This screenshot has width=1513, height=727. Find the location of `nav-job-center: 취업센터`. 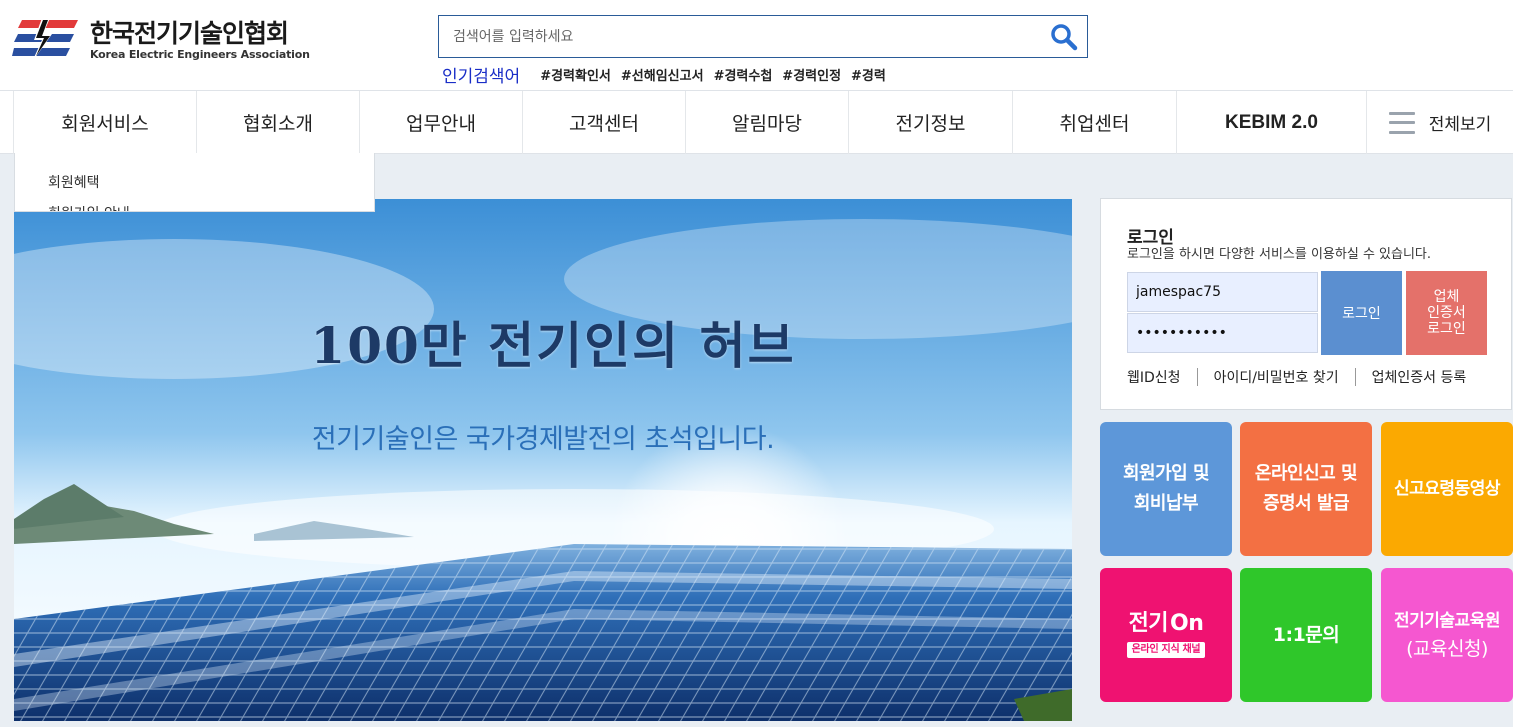

nav-job-center: 취업센터 is located at coordinates (1094, 122).